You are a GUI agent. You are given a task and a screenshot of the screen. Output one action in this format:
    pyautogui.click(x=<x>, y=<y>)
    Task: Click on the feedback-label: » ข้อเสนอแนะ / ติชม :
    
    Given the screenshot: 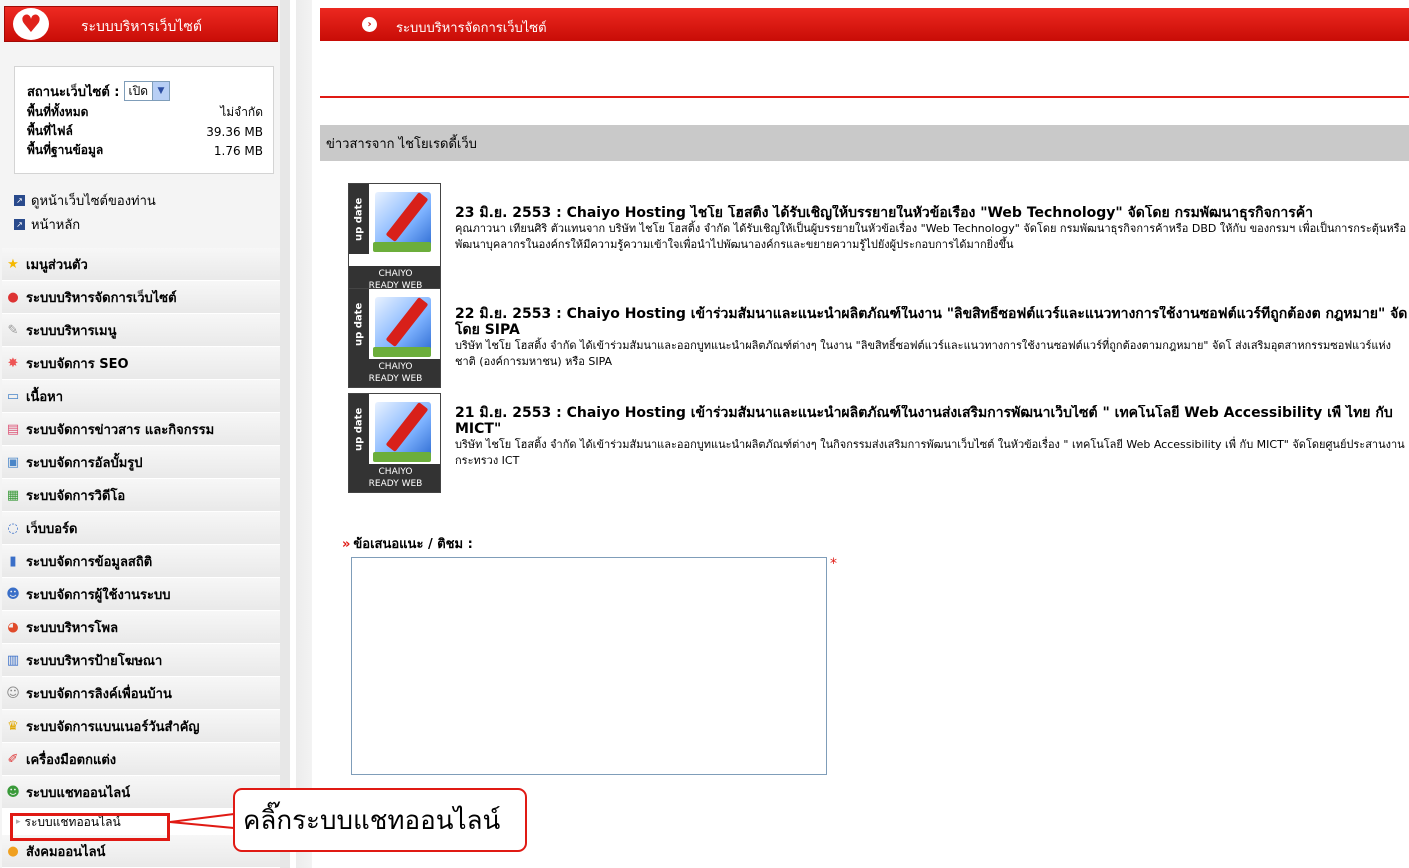 What is the action you would take?
    pyautogui.click(x=407, y=543)
    